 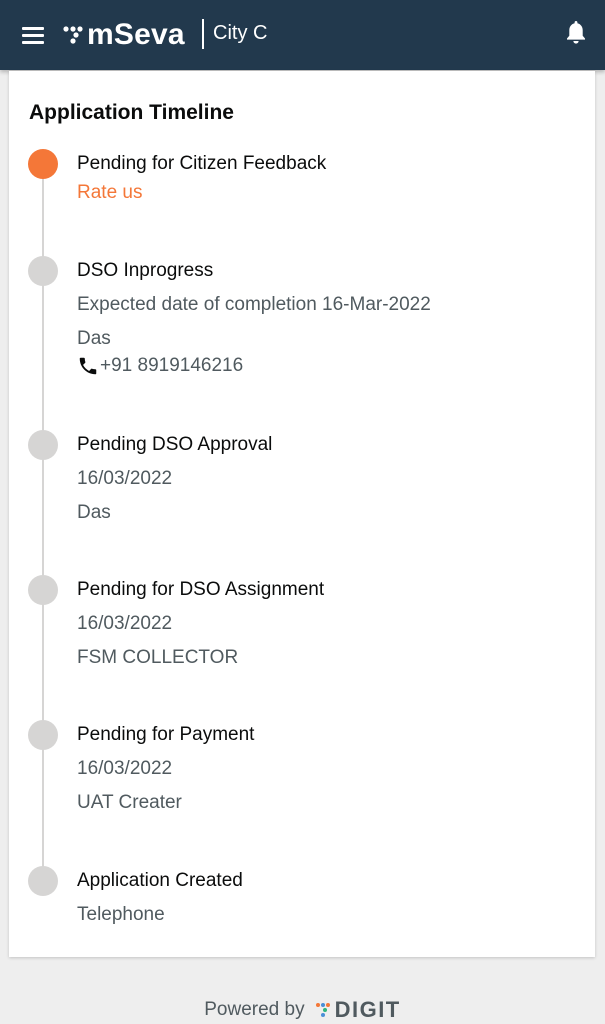 I want to click on bell-icon, so click(x=576, y=32).